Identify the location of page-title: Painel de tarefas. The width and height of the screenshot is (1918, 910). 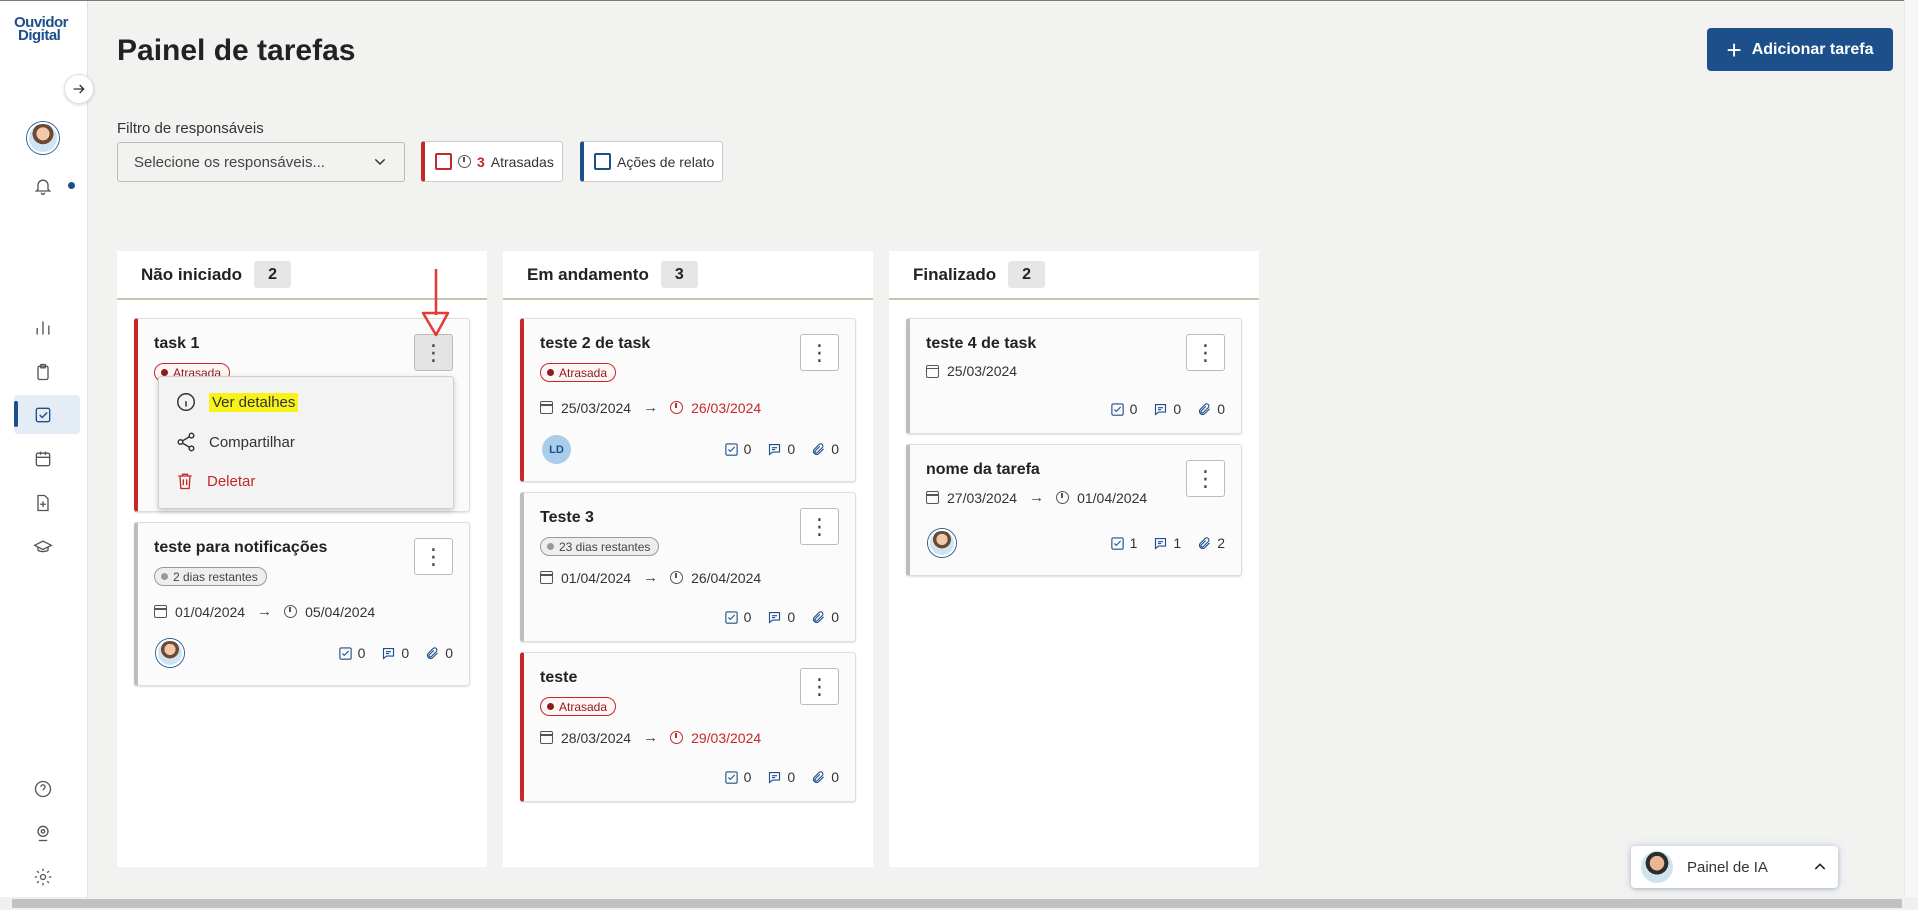
(236, 50).